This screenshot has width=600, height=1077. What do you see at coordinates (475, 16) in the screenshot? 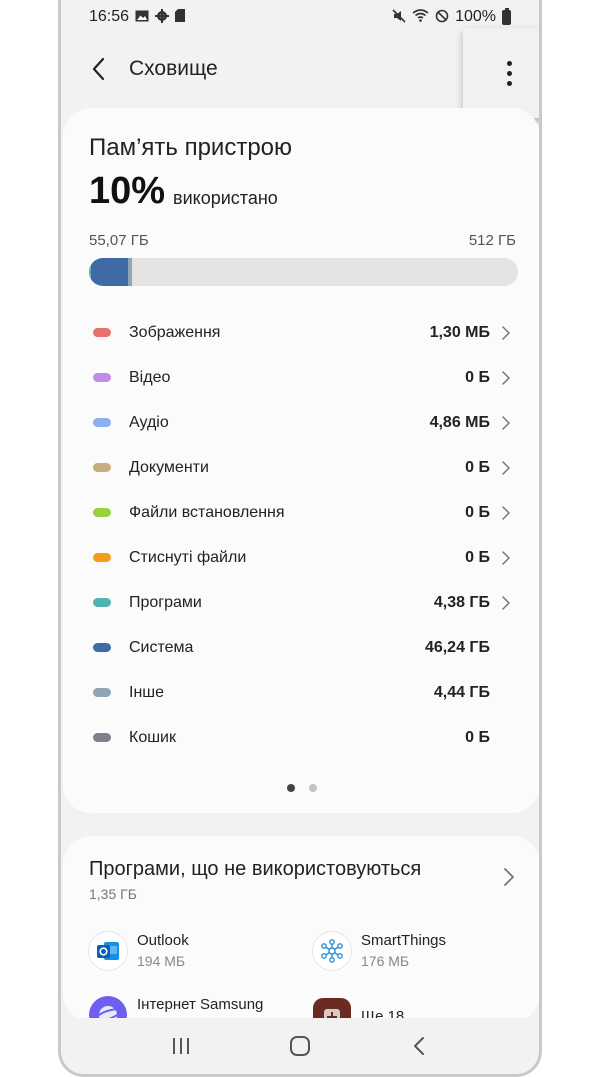
I see `battery-percent: 100%` at bounding box center [475, 16].